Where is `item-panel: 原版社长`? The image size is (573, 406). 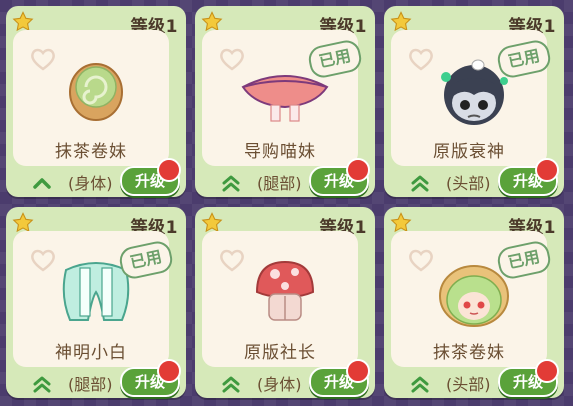
item-panel: 原版社长 is located at coordinates (280, 299).